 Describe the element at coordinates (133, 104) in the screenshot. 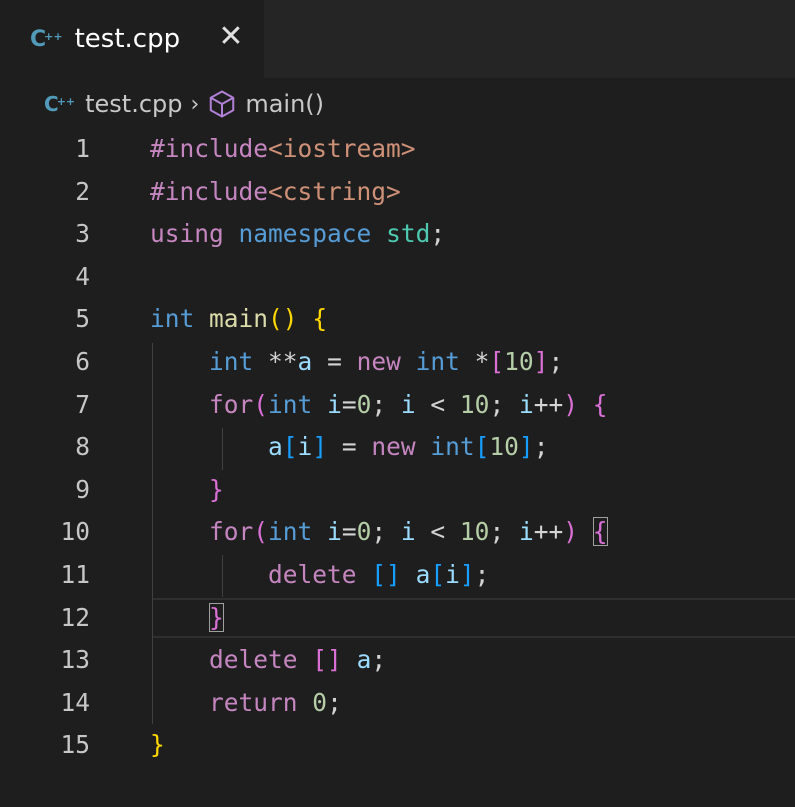

I see `breadcrumb-file: test.cpp` at that location.